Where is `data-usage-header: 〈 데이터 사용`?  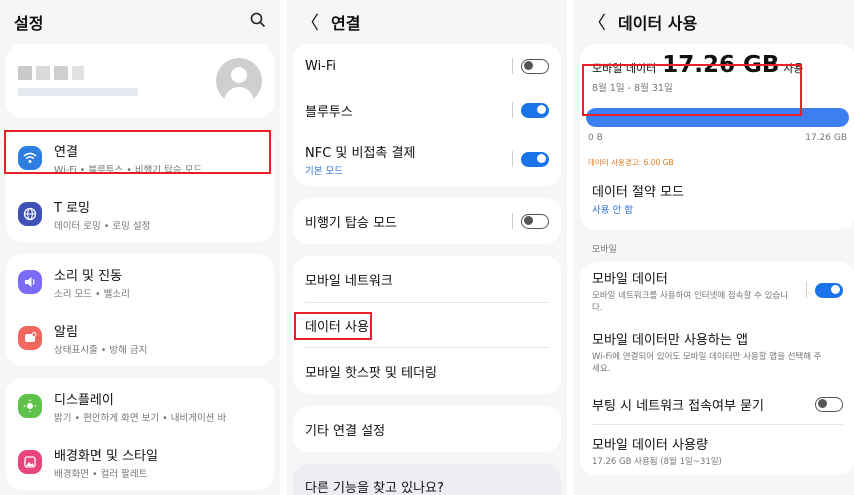 data-usage-header: 〈 데이터 사용 is located at coordinates (714, 22).